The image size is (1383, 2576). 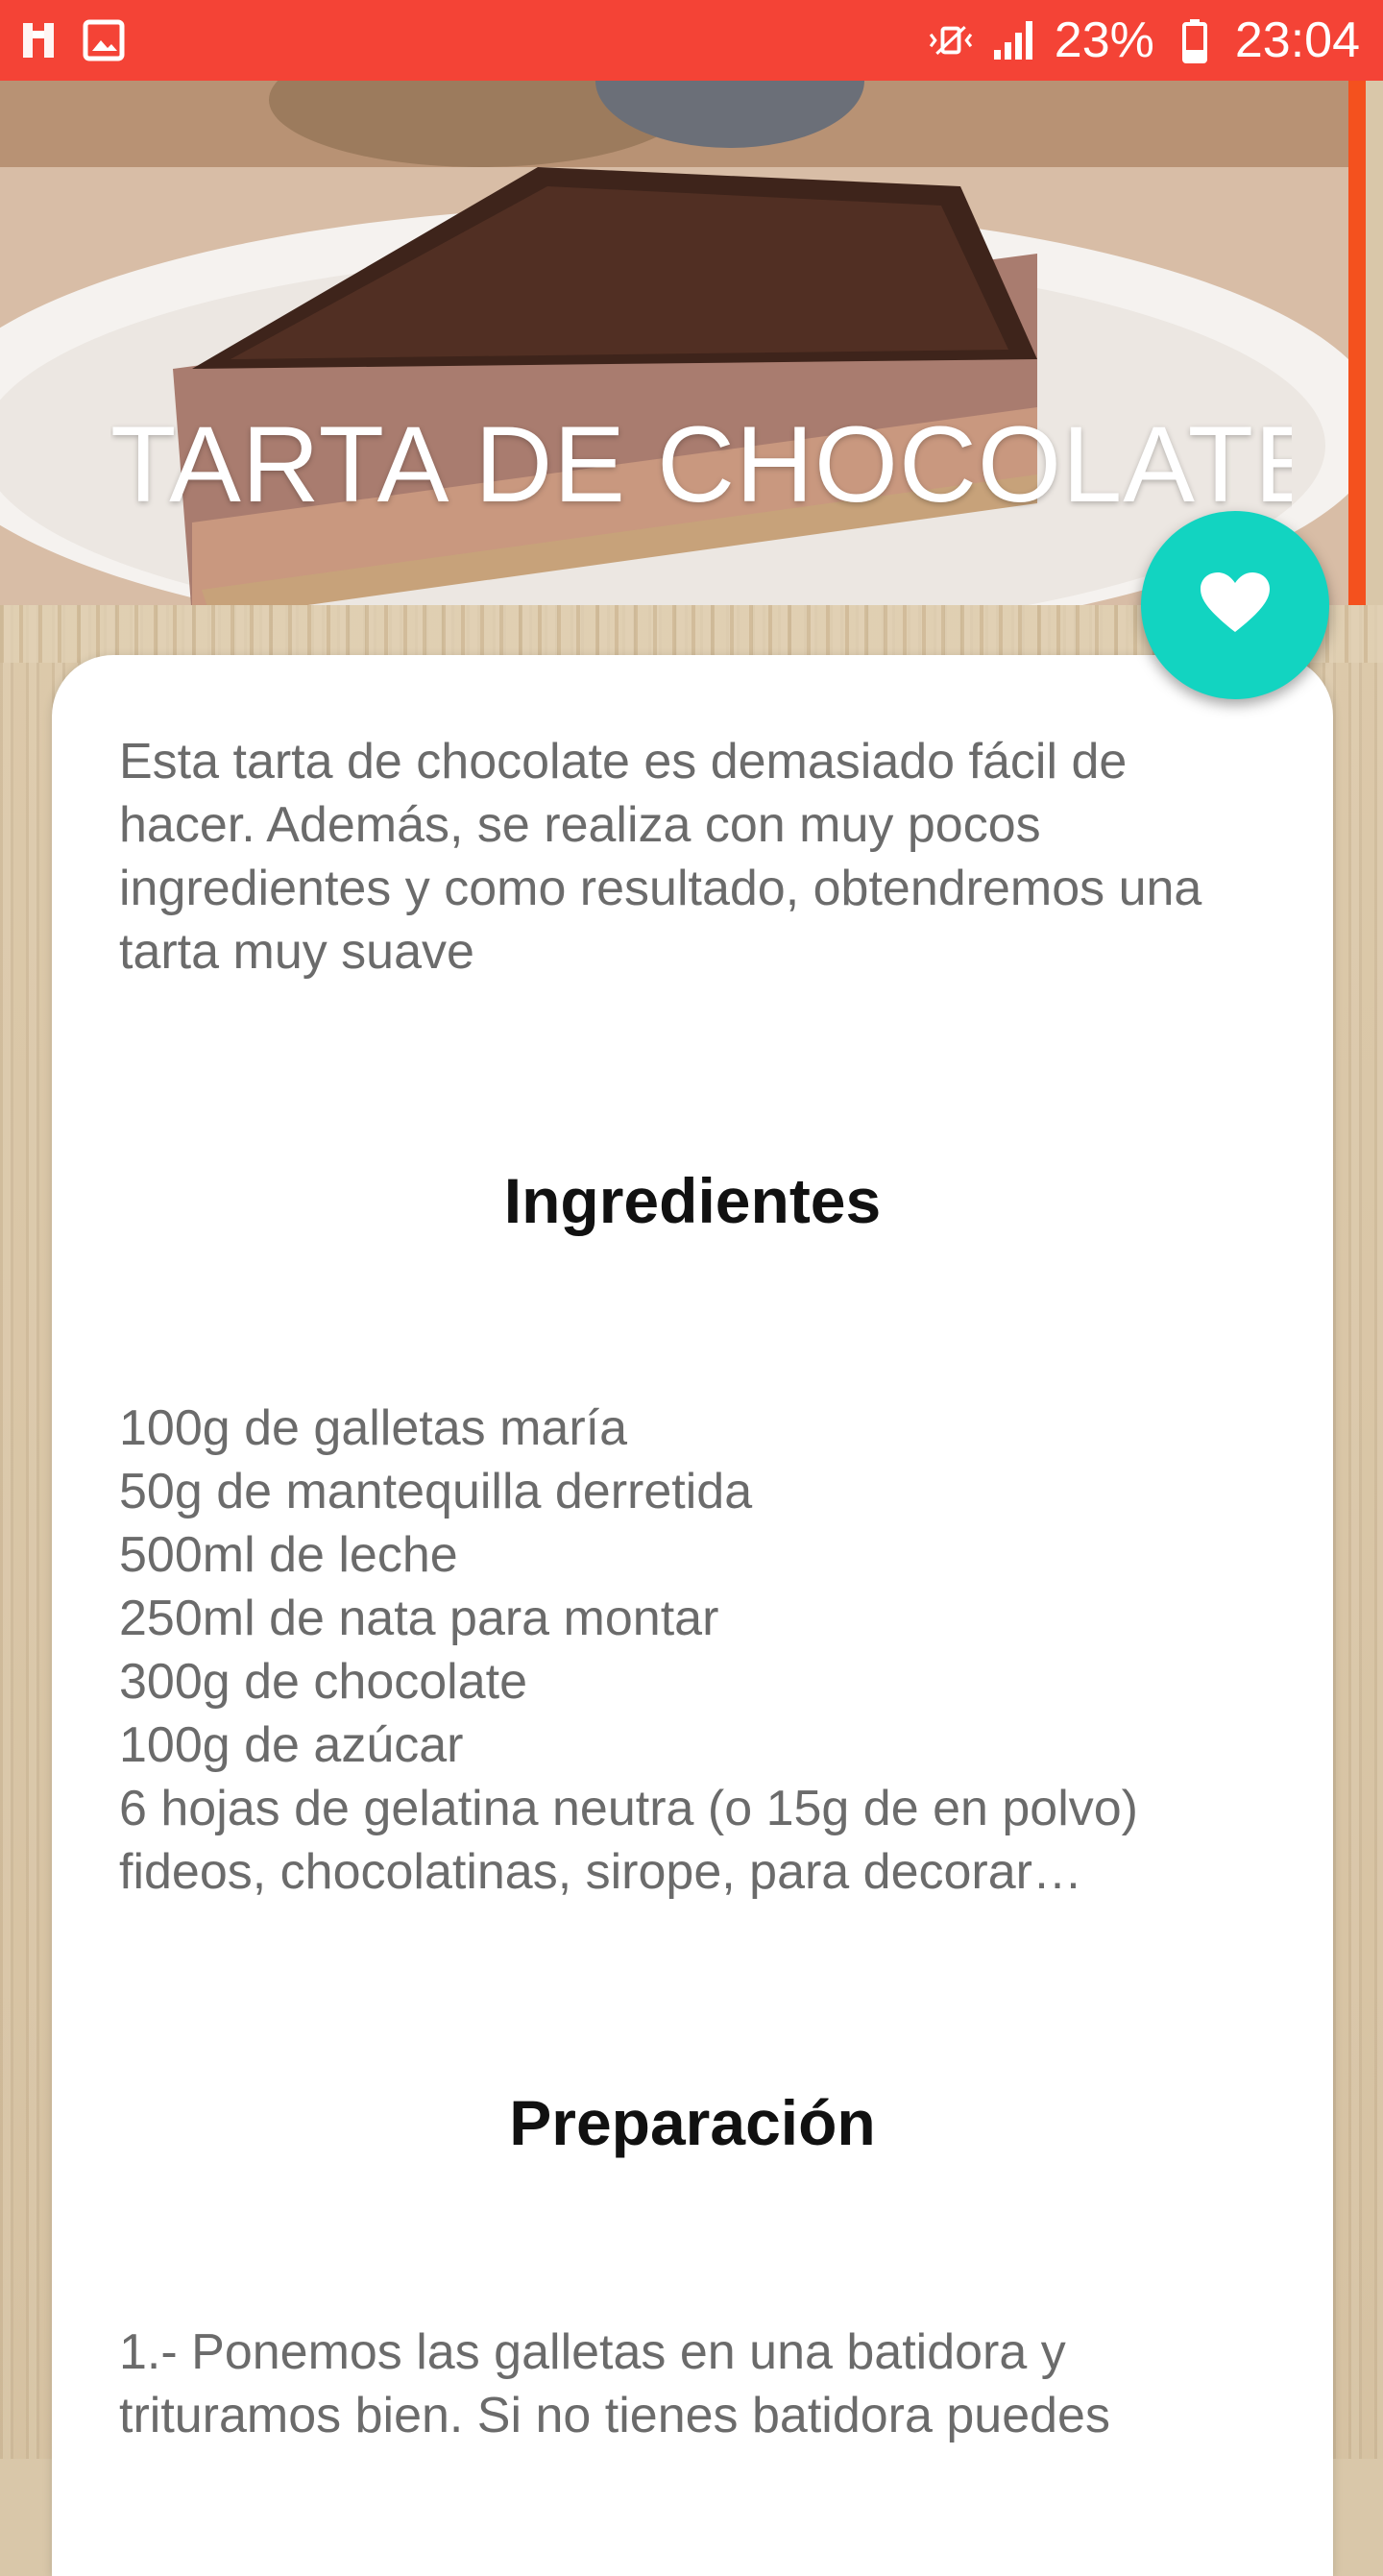 I want to click on ingredient-item: 500ml de leche, so click(x=288, y=1555).